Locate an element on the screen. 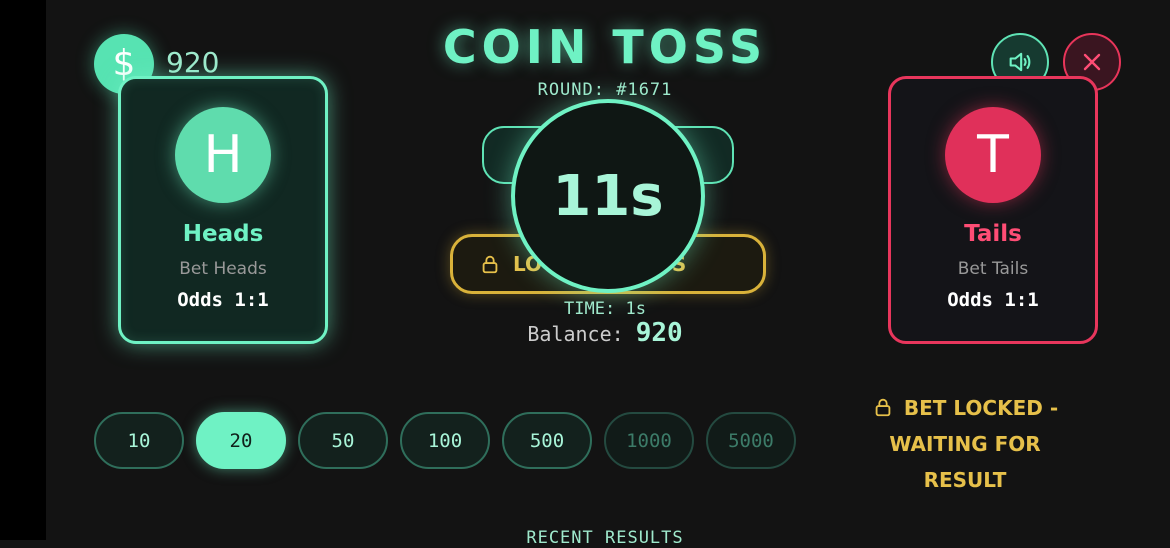 The image size is (1170, 548). round-number: ROUND: #1671 is located at coordinates (605, 90).